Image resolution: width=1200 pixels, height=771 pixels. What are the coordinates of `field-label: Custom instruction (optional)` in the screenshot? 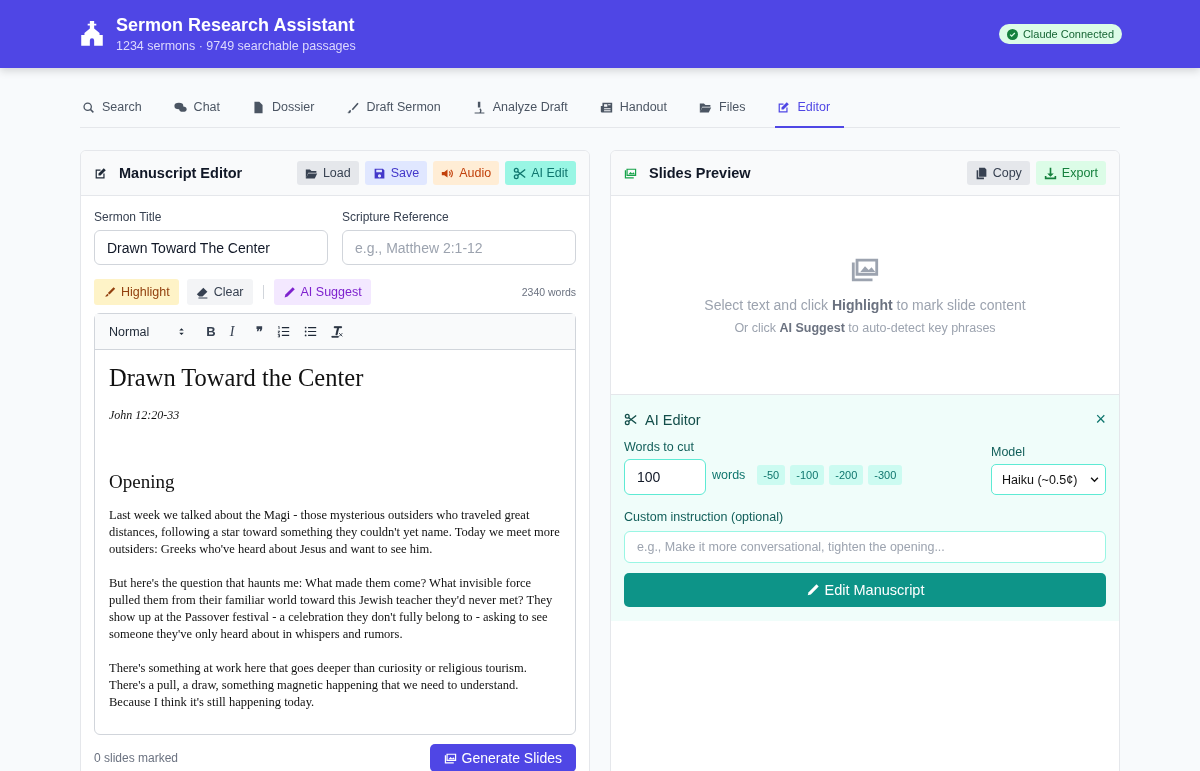 It's located at (704, 517).